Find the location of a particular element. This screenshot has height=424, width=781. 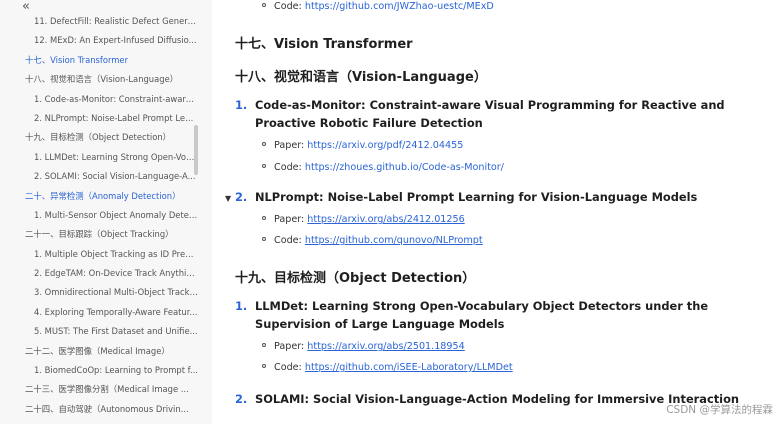

od1-title-cont: Supervision of Large Language Models is located at coordinates (380, 324).